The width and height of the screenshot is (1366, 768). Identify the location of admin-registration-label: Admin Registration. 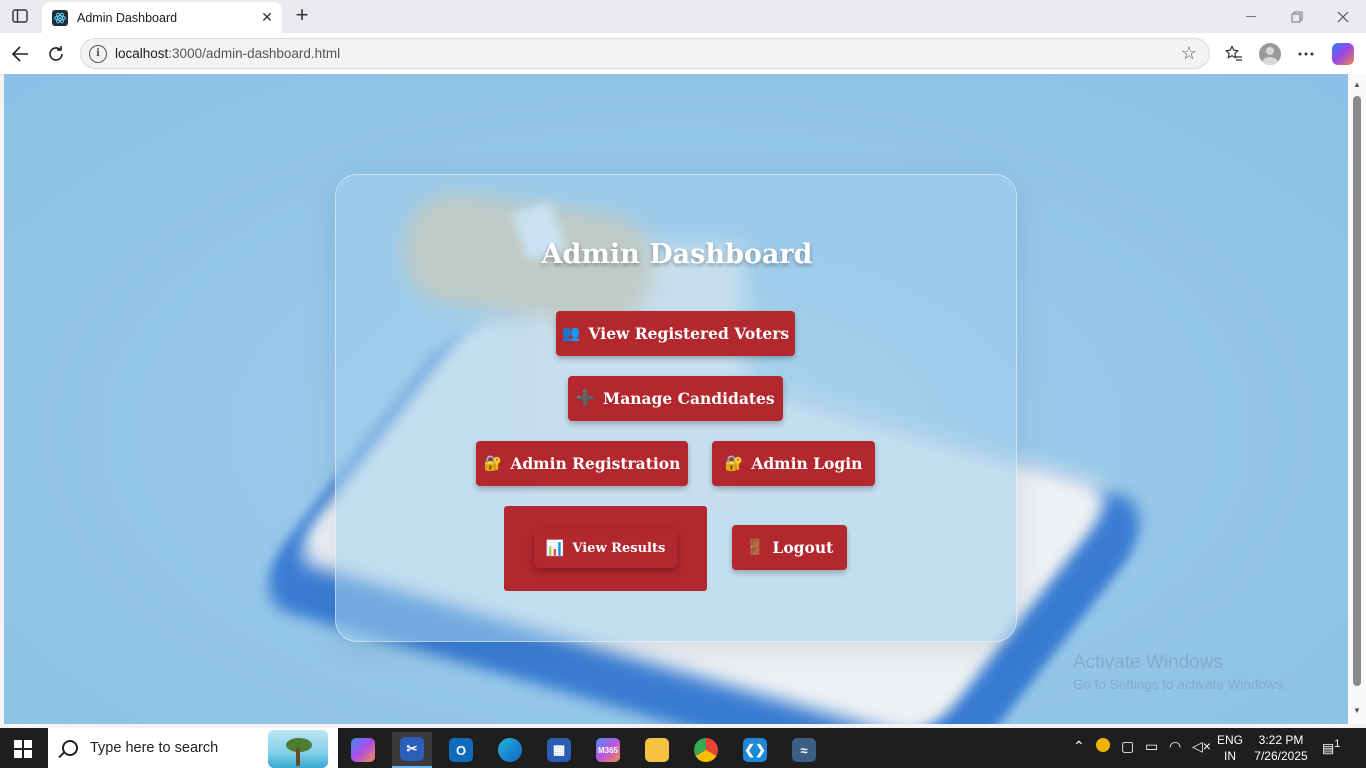
(595, 463).